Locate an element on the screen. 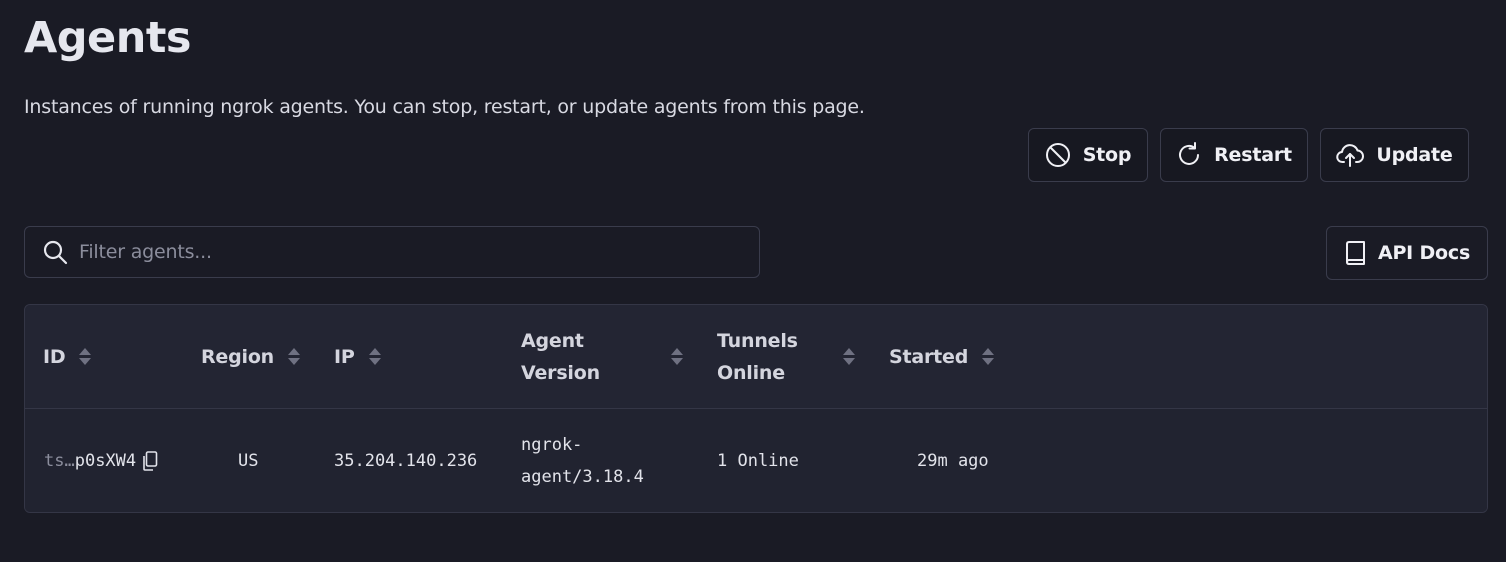 The width and height of the screenshot is (1506, 562). stop-button: Stop is located at coordinates (1088, 155).